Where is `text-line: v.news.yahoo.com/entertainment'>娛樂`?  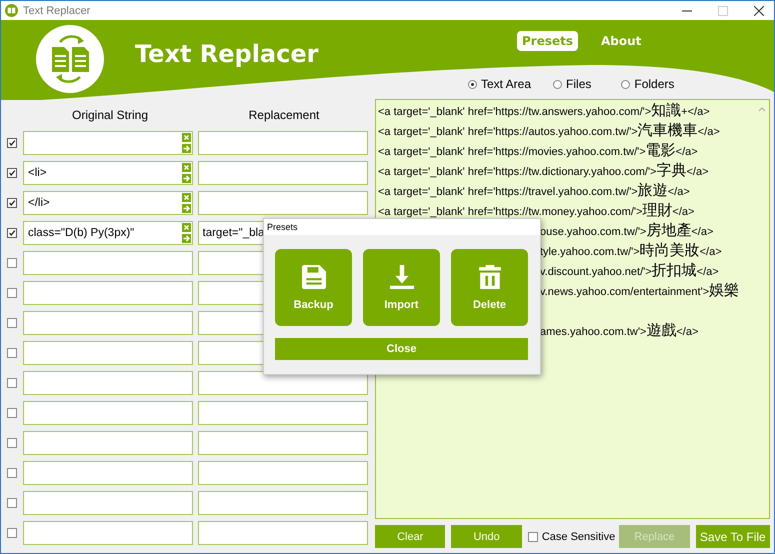 text-line: v.news.yahoo.com/entertainment'>娛樂 is located at coordinates (640, 290).